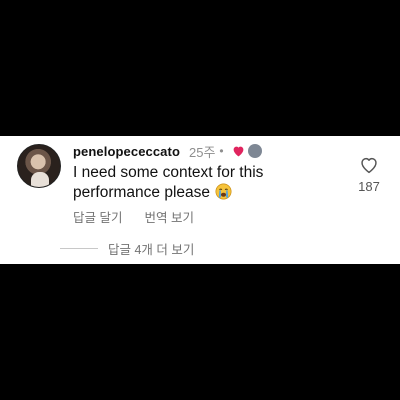 The image size is (400, 400). I want to click on view-replies-button: 답글 4개 더 보기, so click(127, 248).